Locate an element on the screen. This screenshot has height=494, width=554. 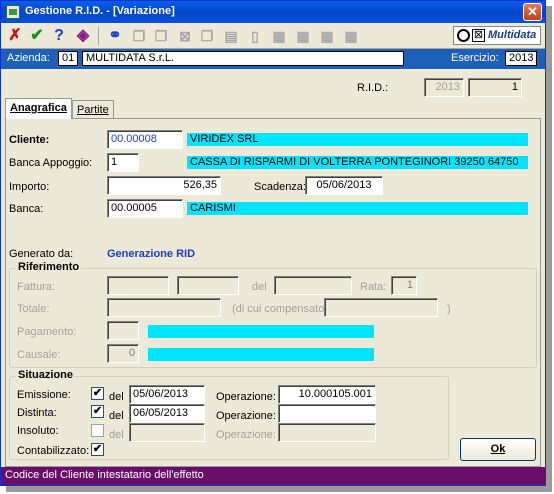
emissione-checkbox: ✔ is located at coordinates (97, 393).